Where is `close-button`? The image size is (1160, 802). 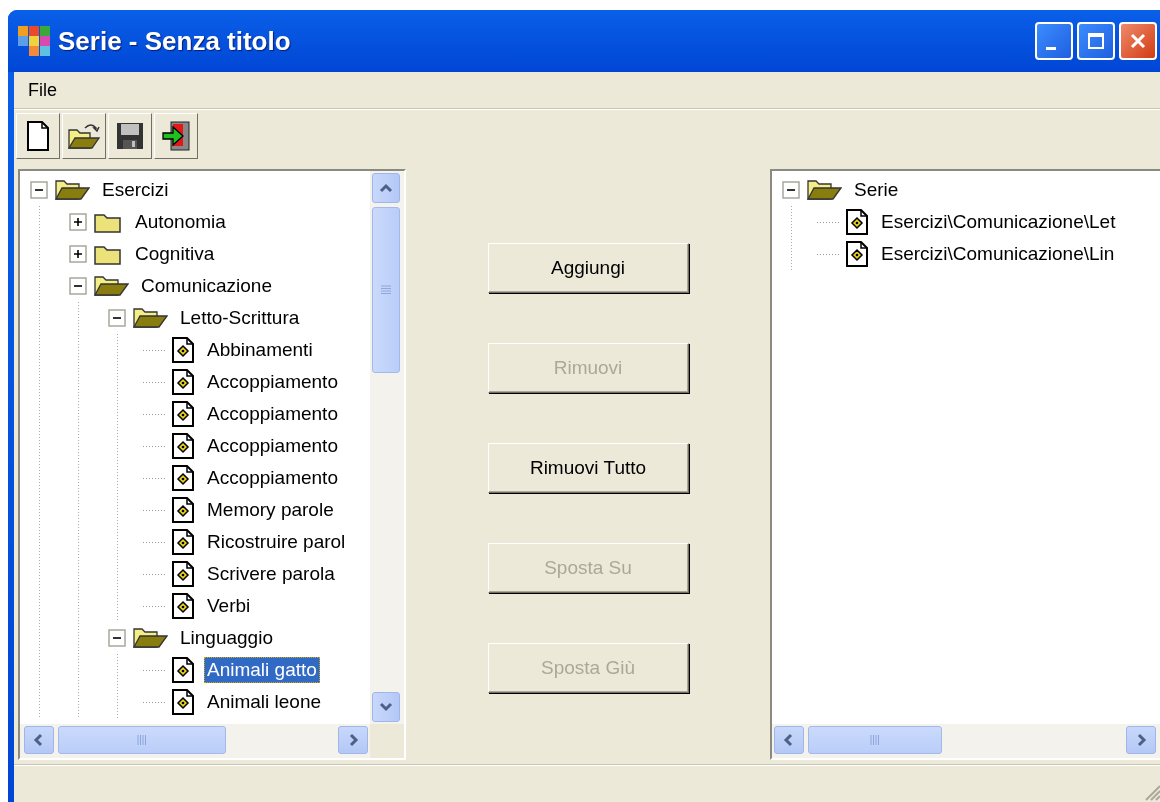 close-button is located at coordinates (1138, 41).